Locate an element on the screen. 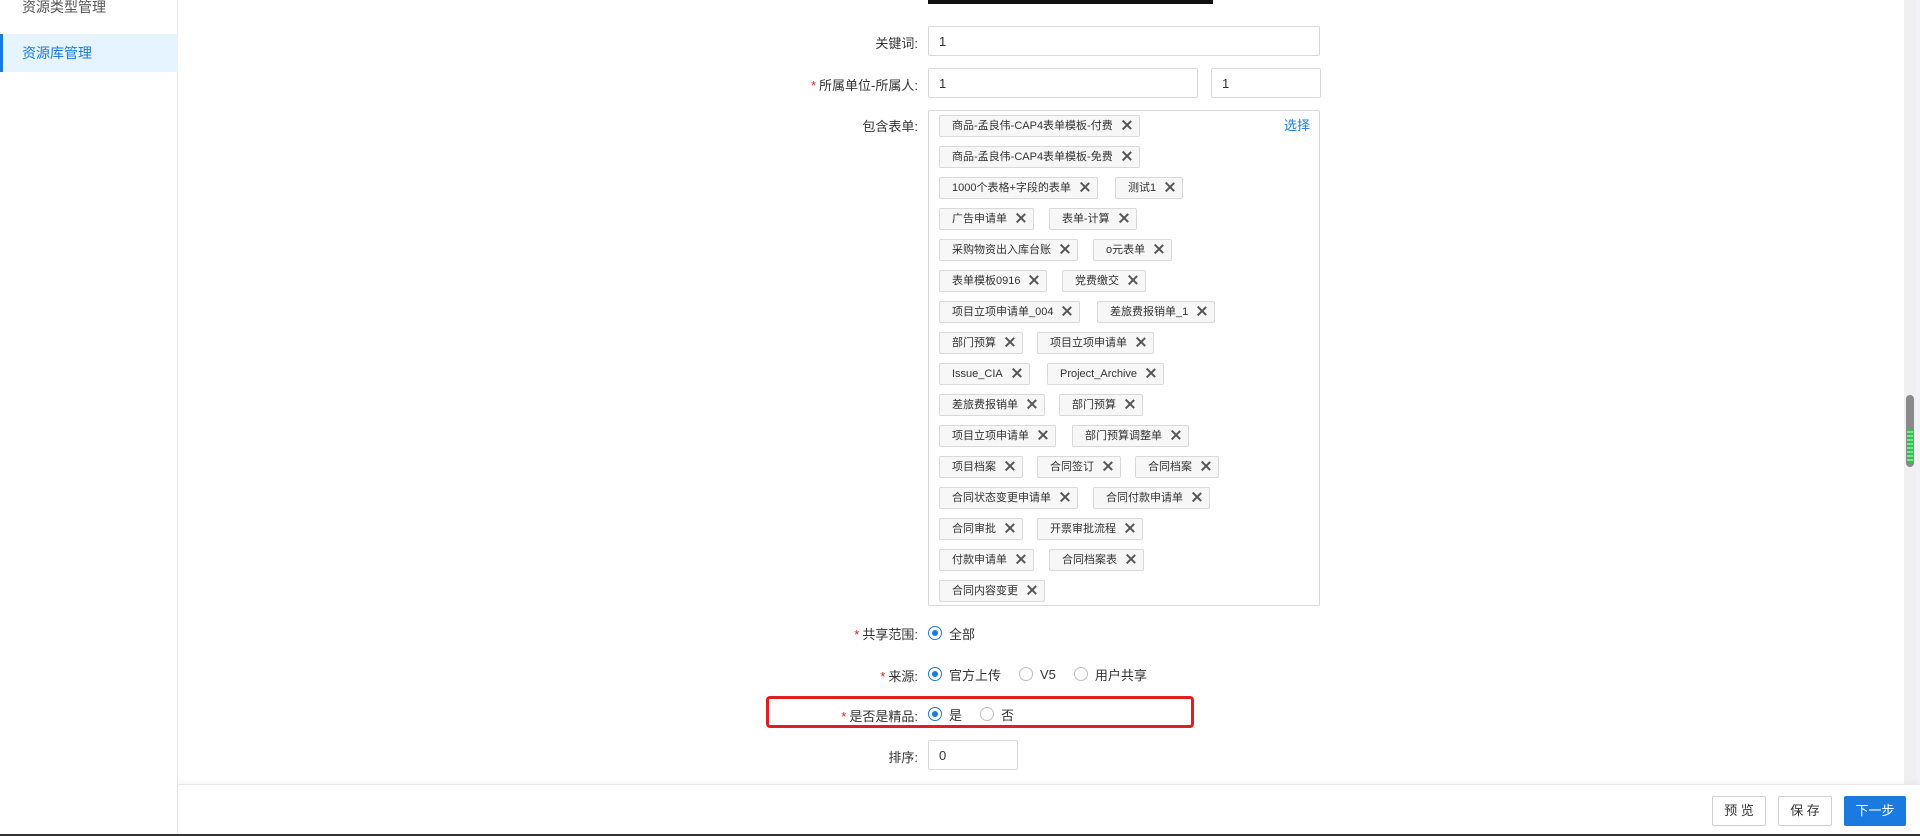  share-radio-group: 全部 is located at coordinates (960, 633).